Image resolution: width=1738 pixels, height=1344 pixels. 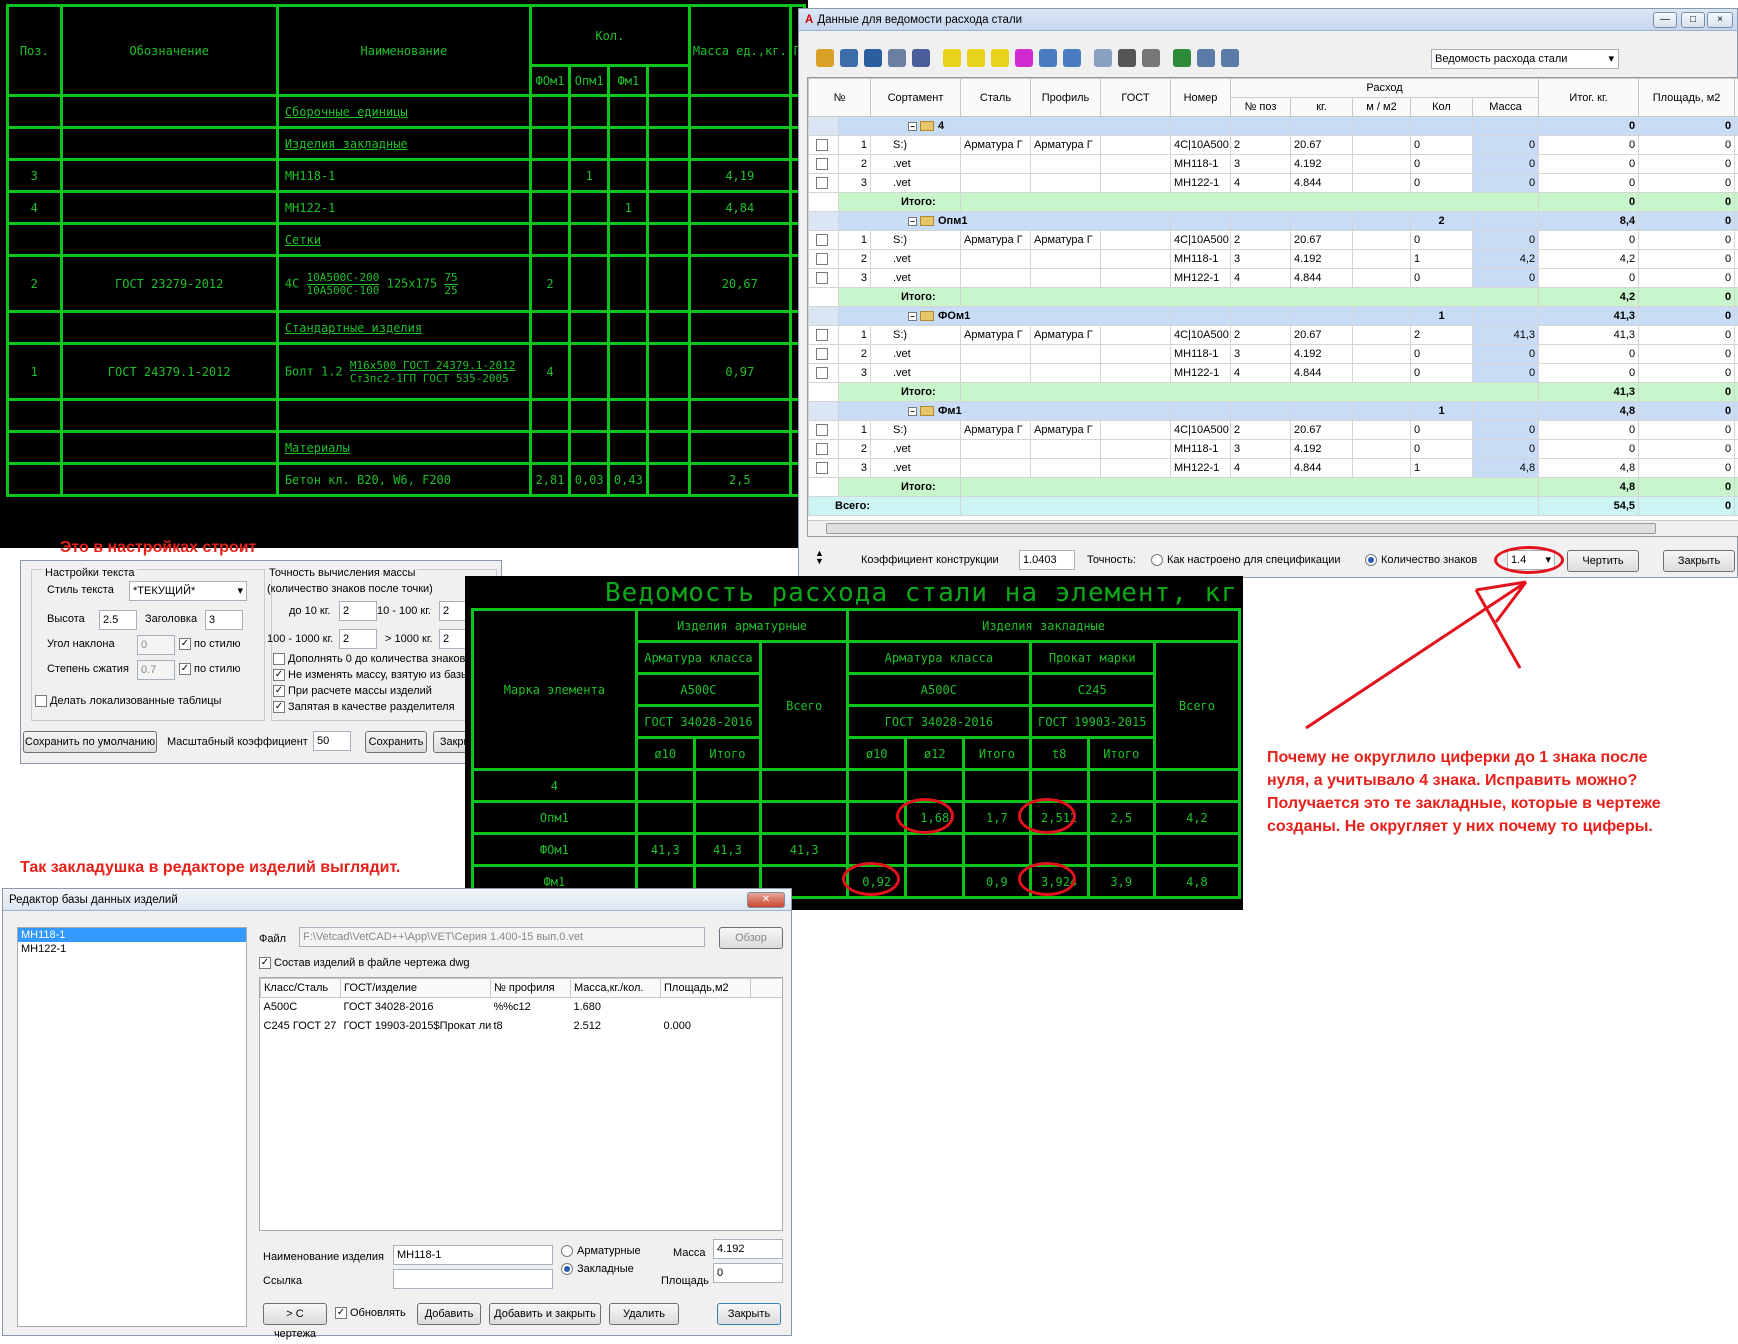 I want to click on mass-input: 4.192, so click(x=748, y=1249).